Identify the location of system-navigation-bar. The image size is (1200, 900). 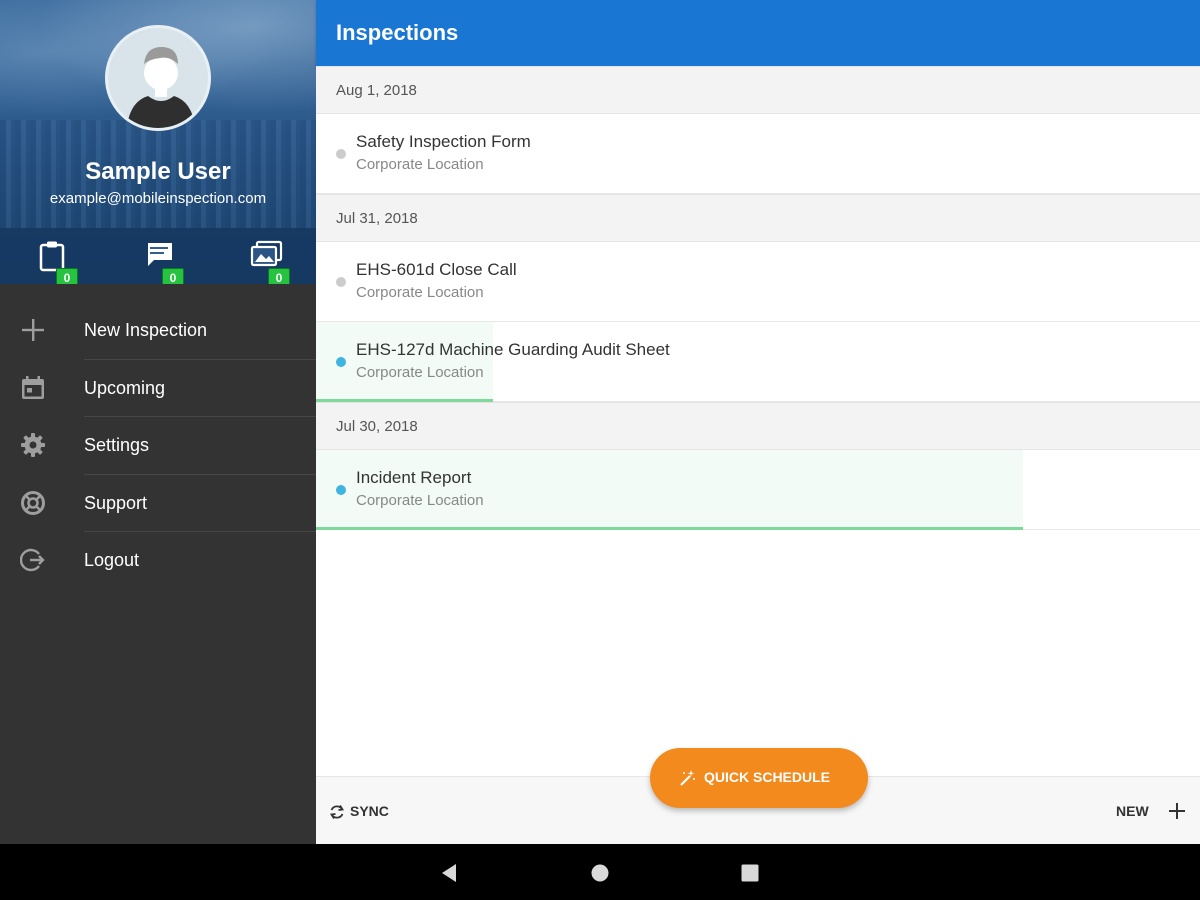
(600, 872).